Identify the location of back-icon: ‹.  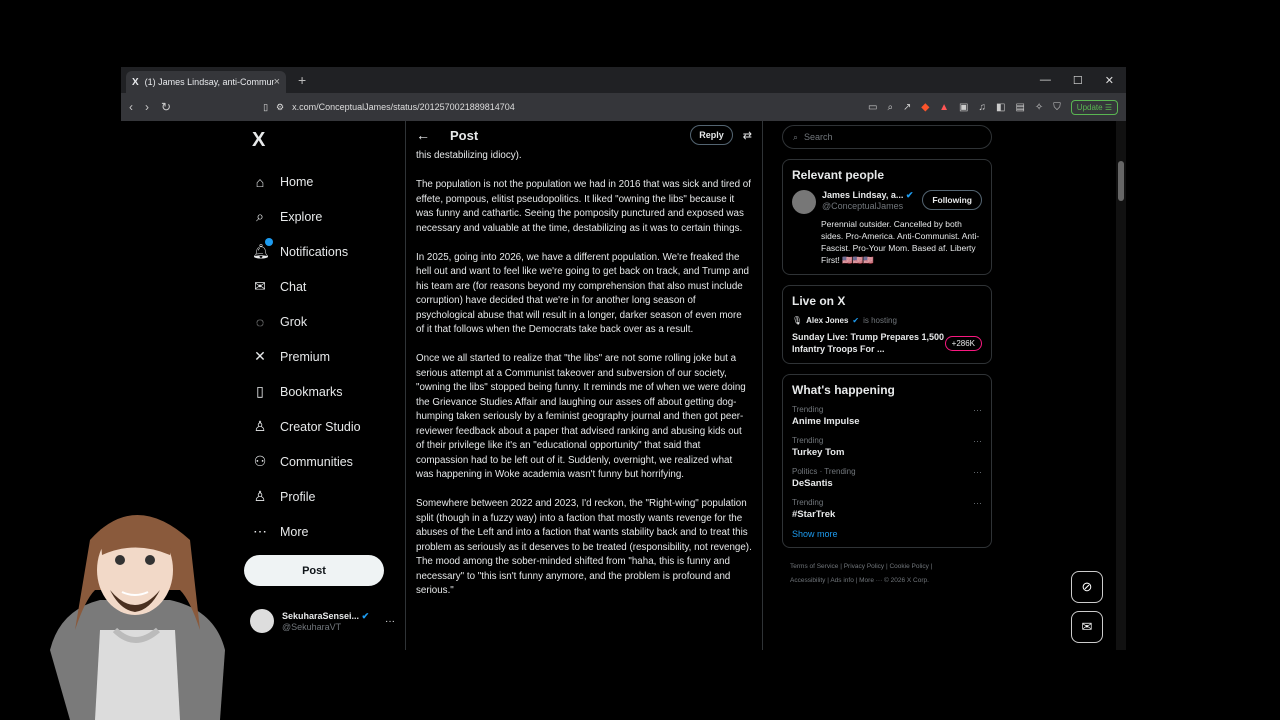
(131, 107).